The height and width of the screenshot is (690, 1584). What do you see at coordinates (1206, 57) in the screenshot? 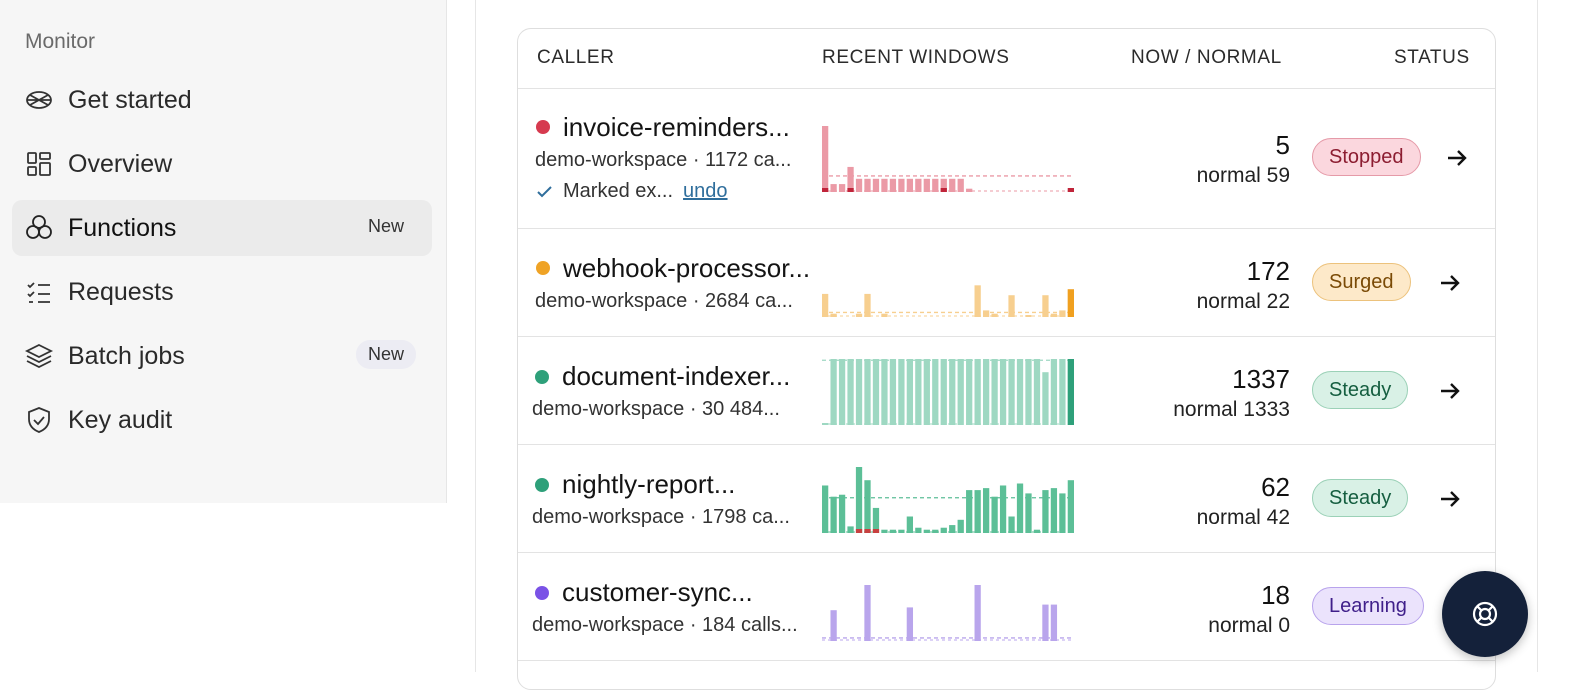
I see `column-header-now-normal: NOW / NORMAL` at bounding box center [1206, 57].